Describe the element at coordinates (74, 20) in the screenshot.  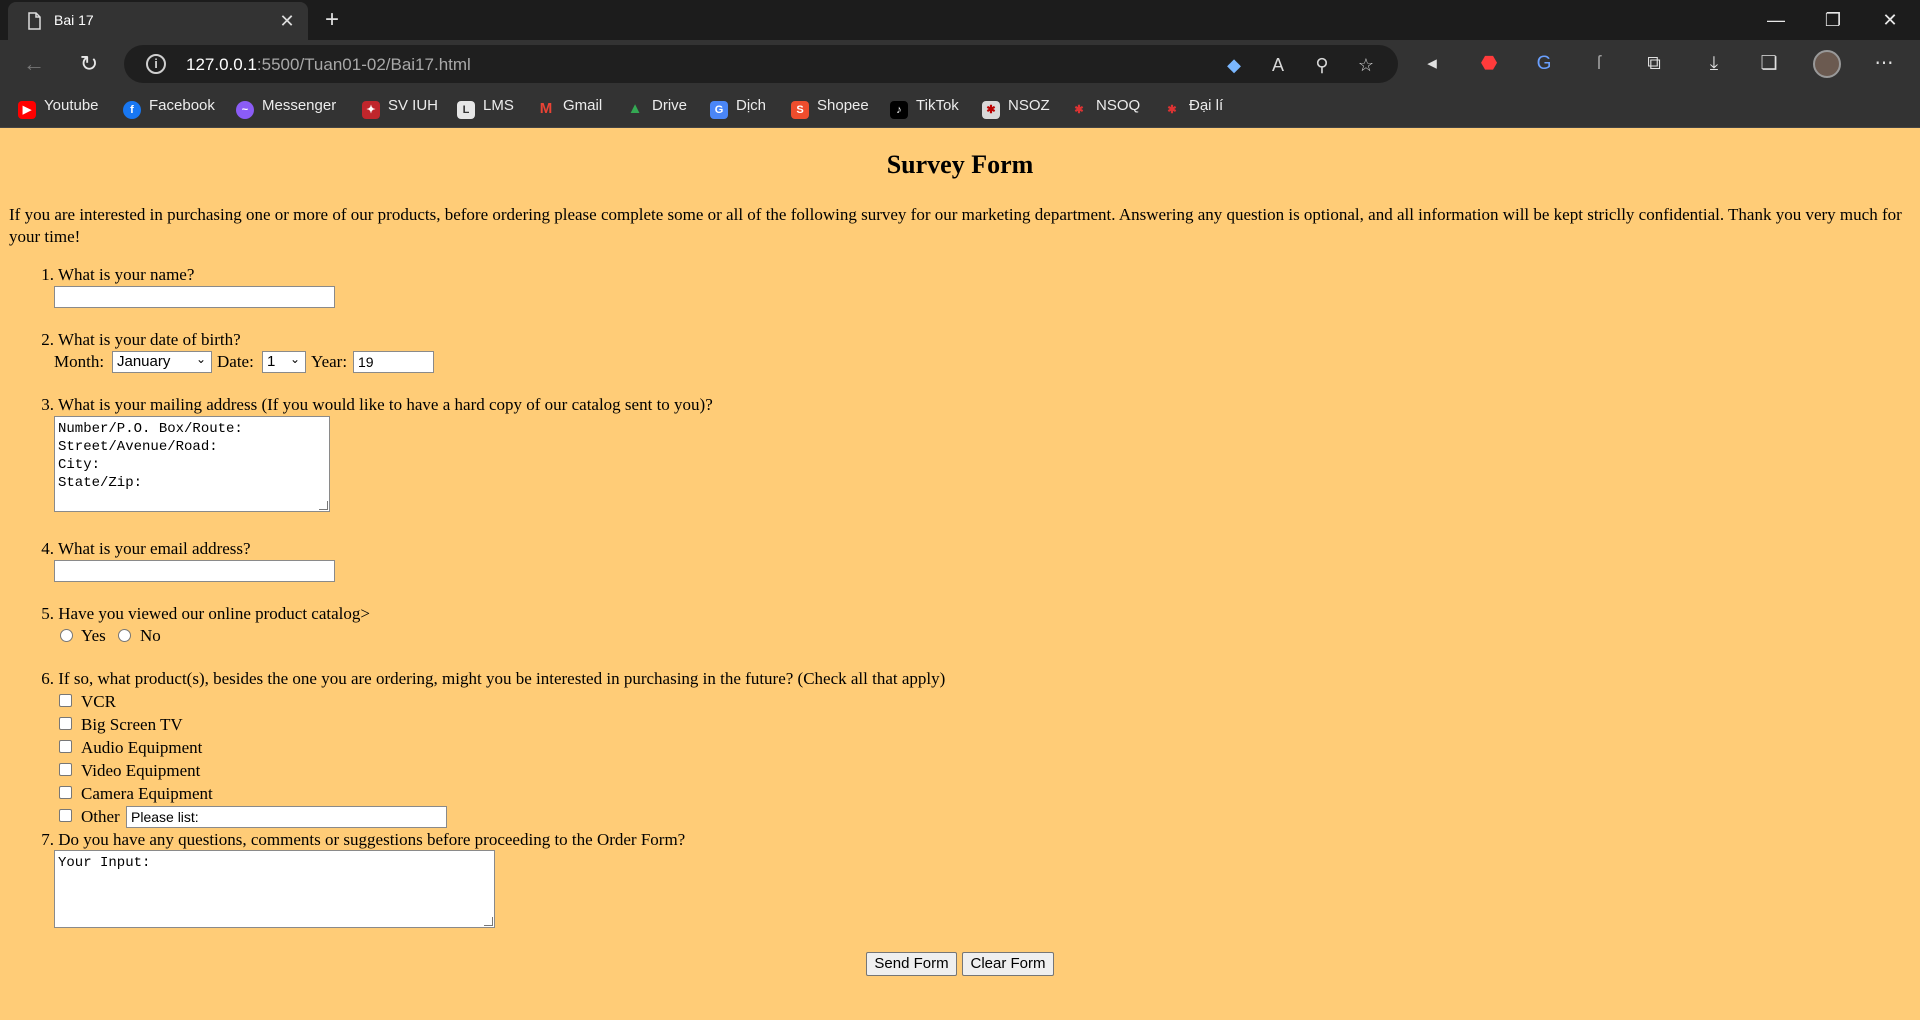
I see `tab-title: Bai 17` at that location.